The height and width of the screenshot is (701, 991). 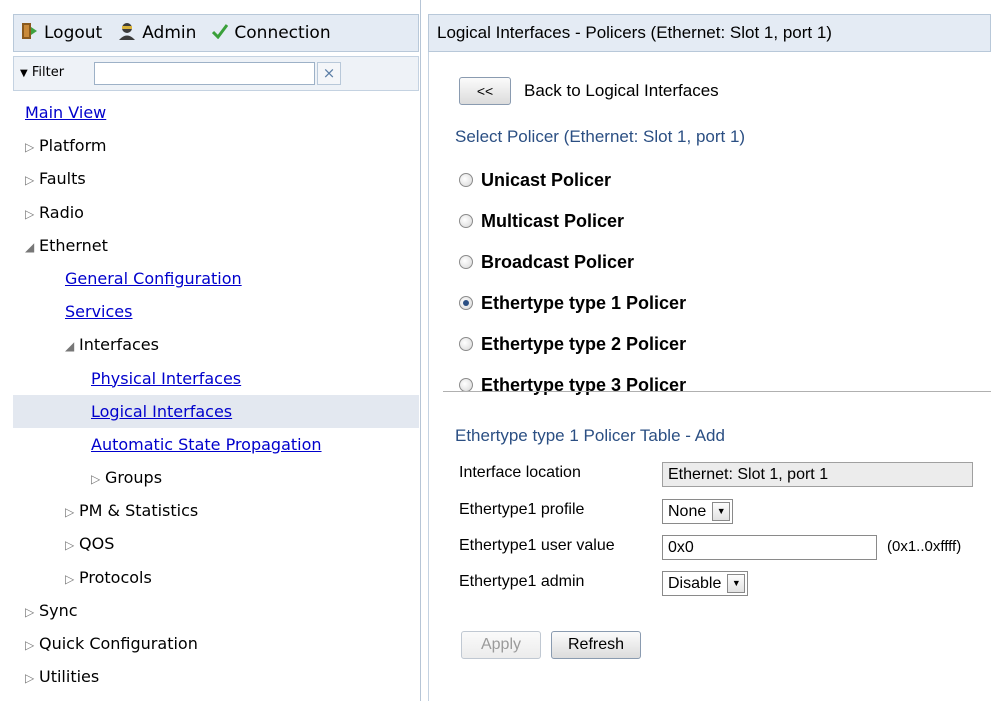 What do you see at coordinates (216, 477) in the screenshot?
I see `nav-item-groups: ▷ Groups` at bounding box center [216, 477].